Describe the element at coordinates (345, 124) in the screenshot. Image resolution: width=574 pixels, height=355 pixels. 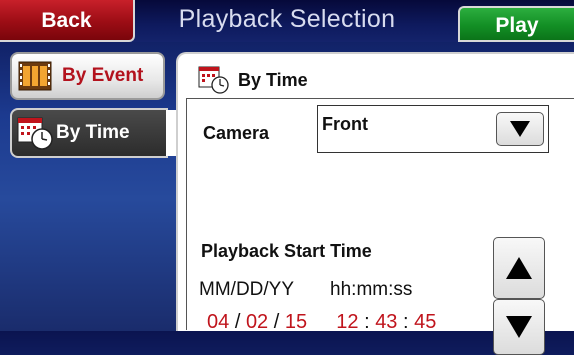
I see `camera-value: Front` at that location.